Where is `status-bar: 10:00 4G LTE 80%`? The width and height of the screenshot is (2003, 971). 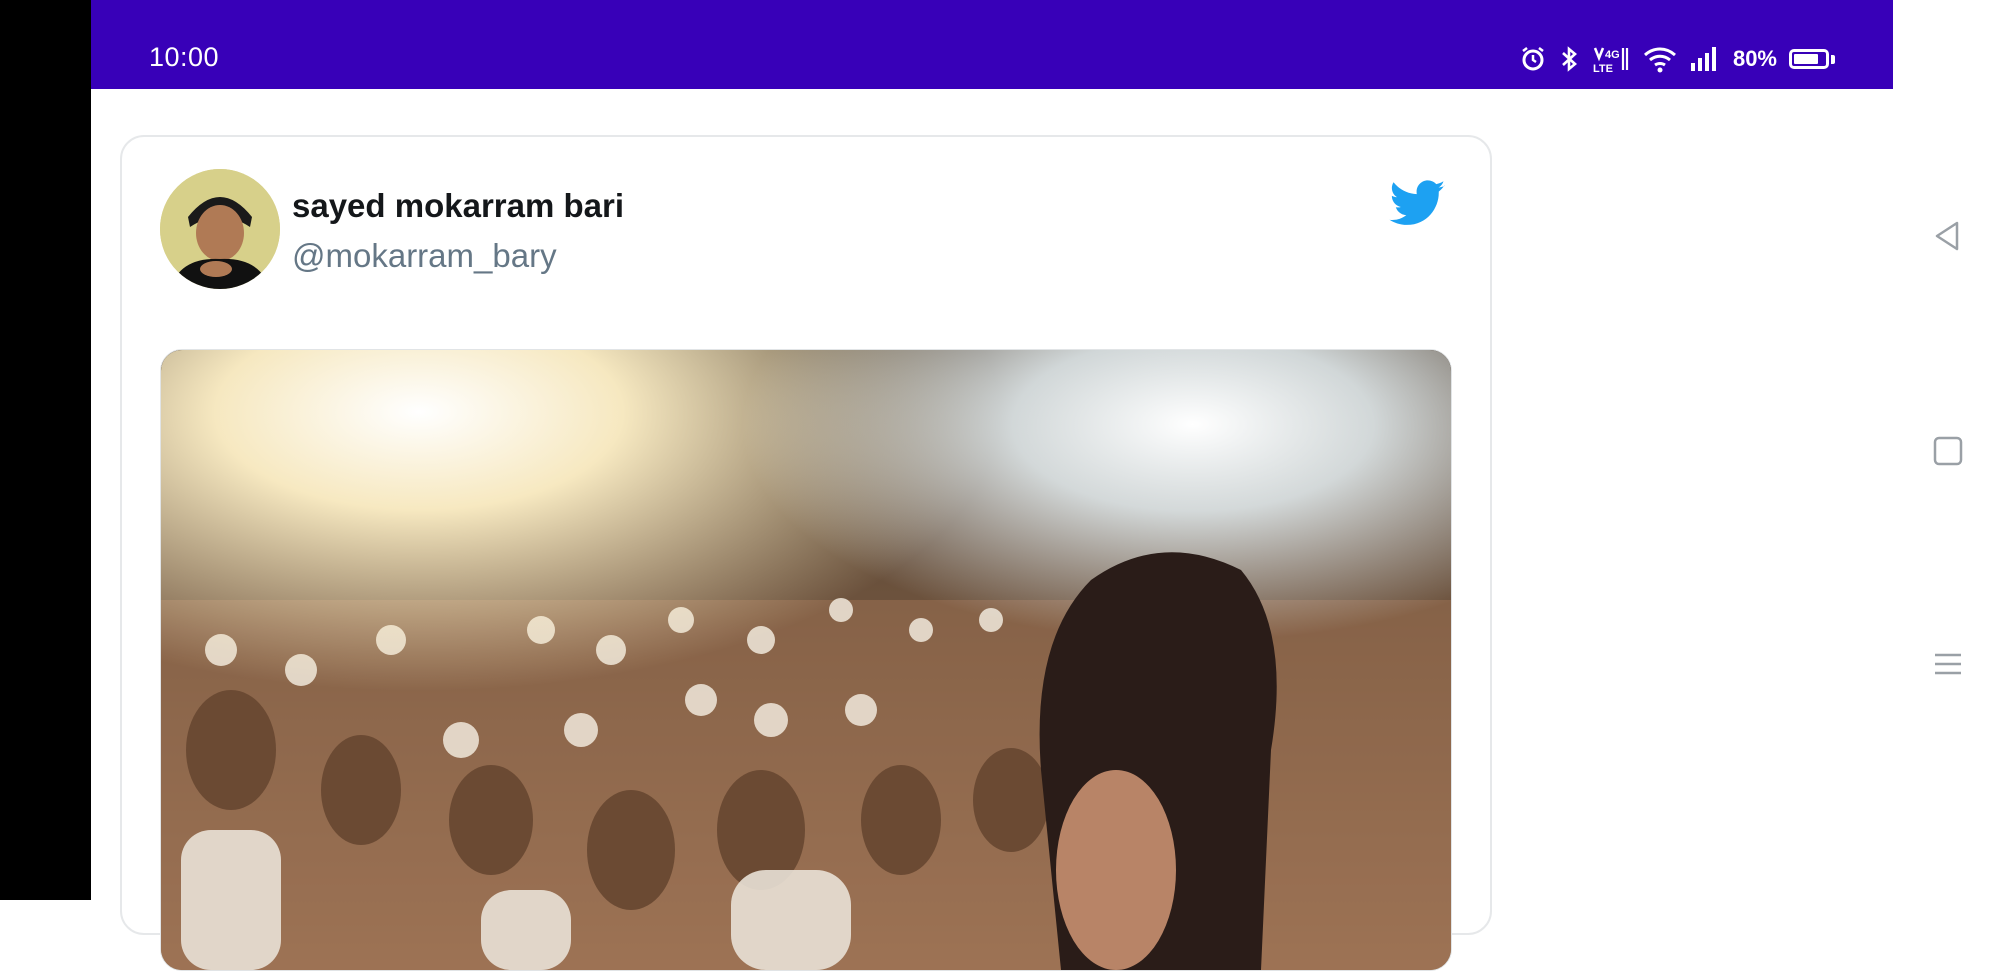
status-bar: 10:00 4G LTE 80% is located at coordinates (992, 44).